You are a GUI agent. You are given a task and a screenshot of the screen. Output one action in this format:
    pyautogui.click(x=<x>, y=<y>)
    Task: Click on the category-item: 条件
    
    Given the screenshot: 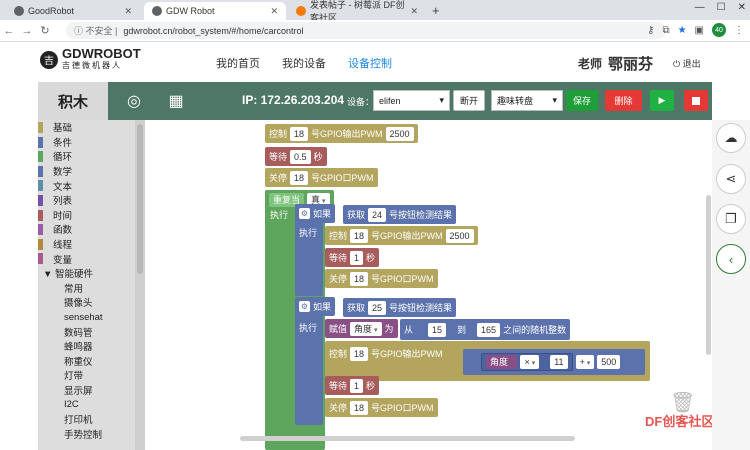 What is the action you would take?
    pyautogui.click(x=91, y=142)
    